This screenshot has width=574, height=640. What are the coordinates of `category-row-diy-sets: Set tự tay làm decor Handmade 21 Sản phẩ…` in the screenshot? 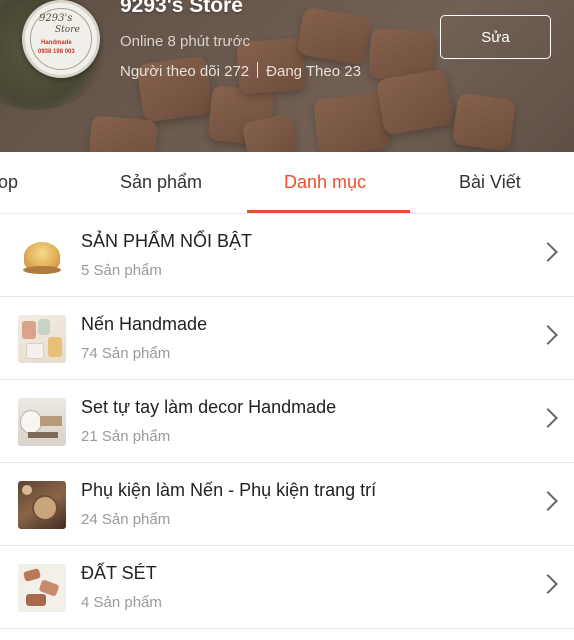 It's located at (287, 421).